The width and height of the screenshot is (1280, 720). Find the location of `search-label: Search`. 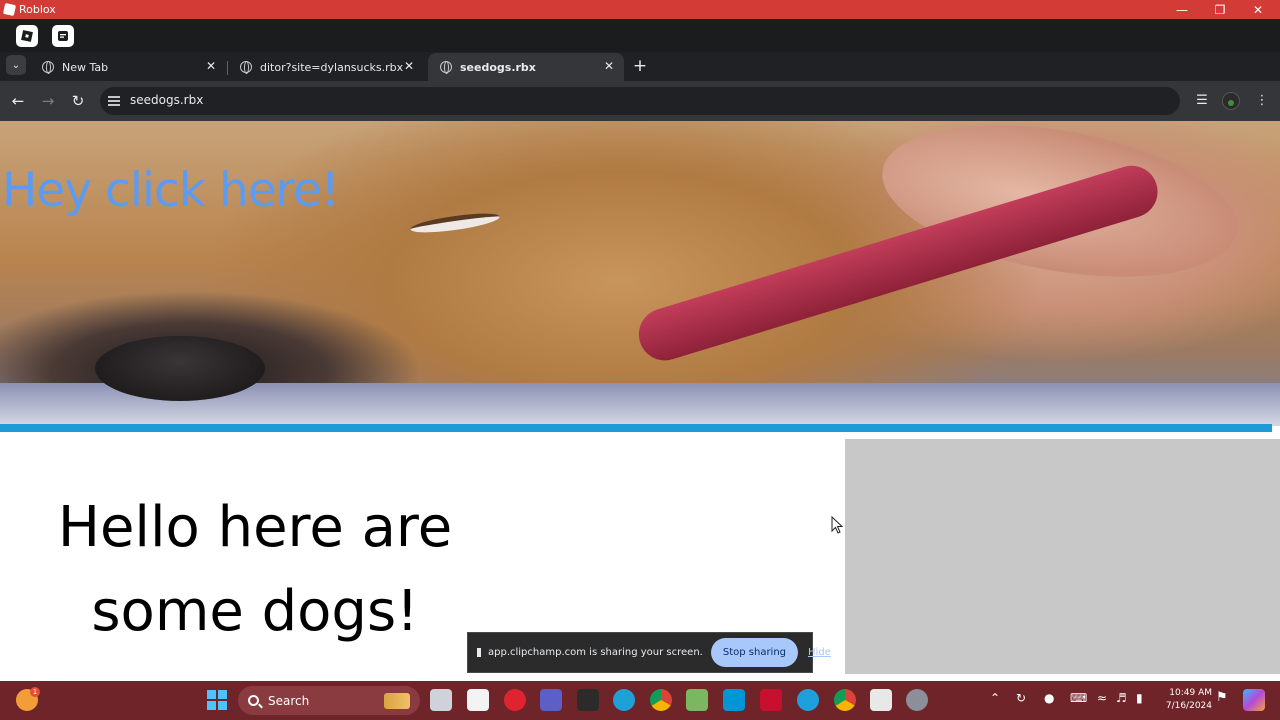

search-label: Search is located at coordinates (289, 700).